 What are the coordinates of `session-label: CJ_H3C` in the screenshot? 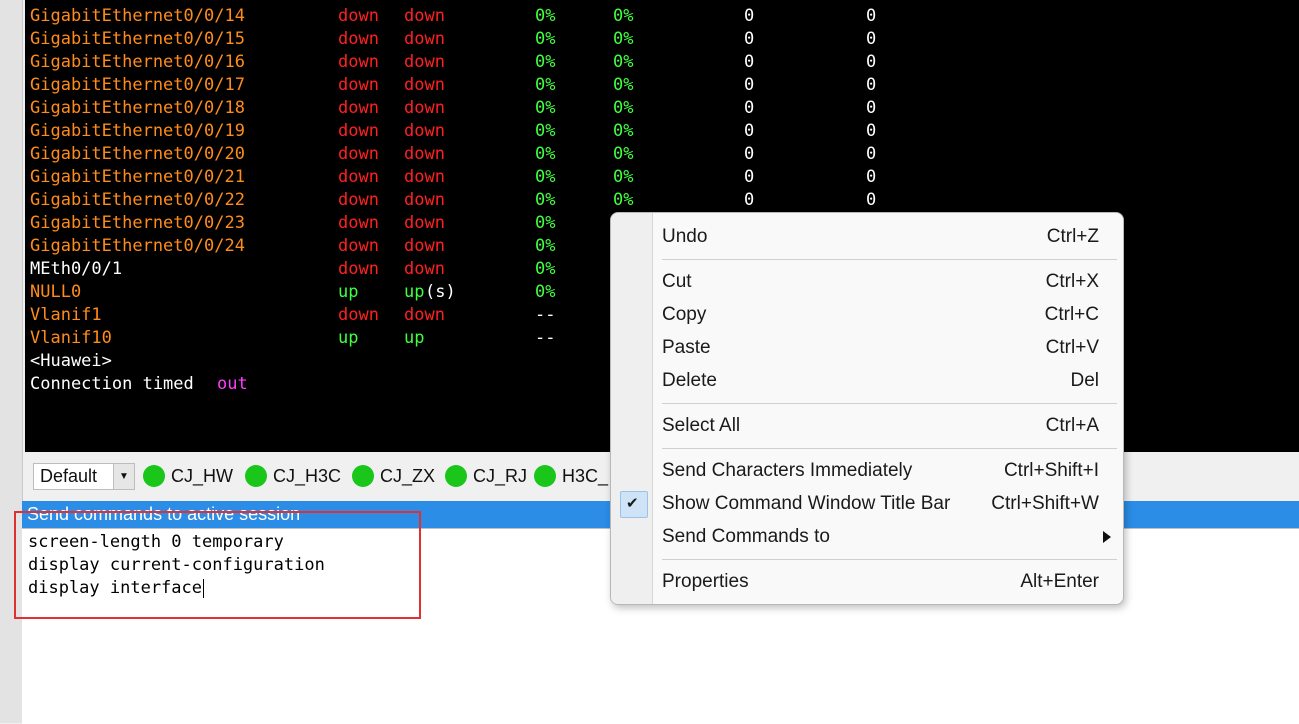 It's located at (307, 475).